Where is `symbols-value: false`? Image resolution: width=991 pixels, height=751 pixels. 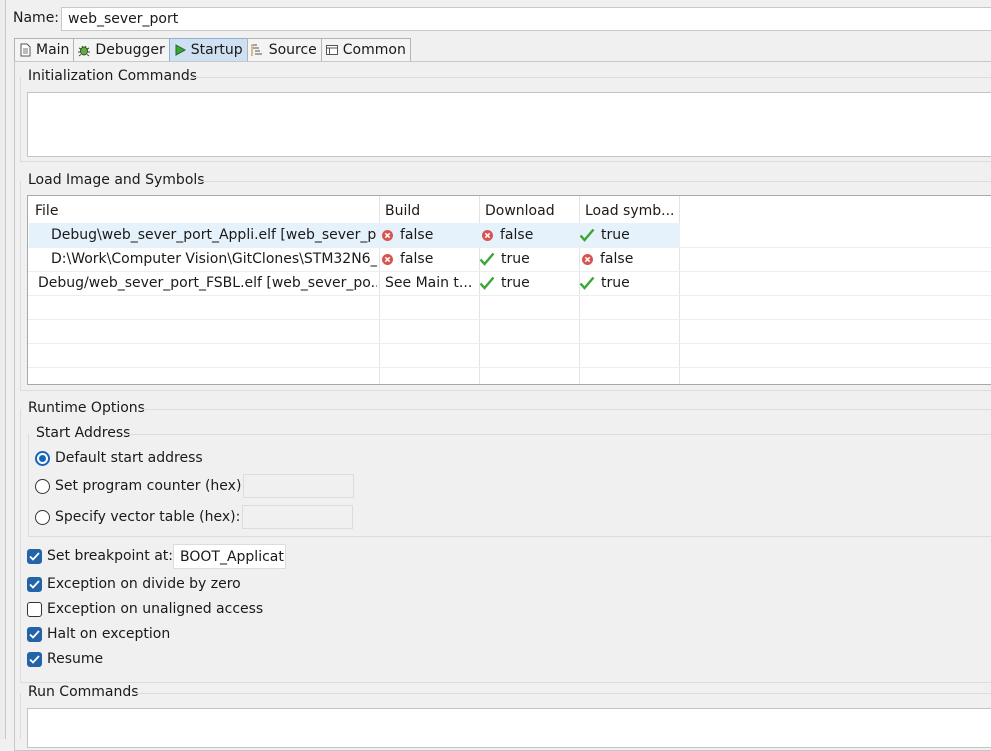
symbols-value: false is located at coordinates (617, 259).